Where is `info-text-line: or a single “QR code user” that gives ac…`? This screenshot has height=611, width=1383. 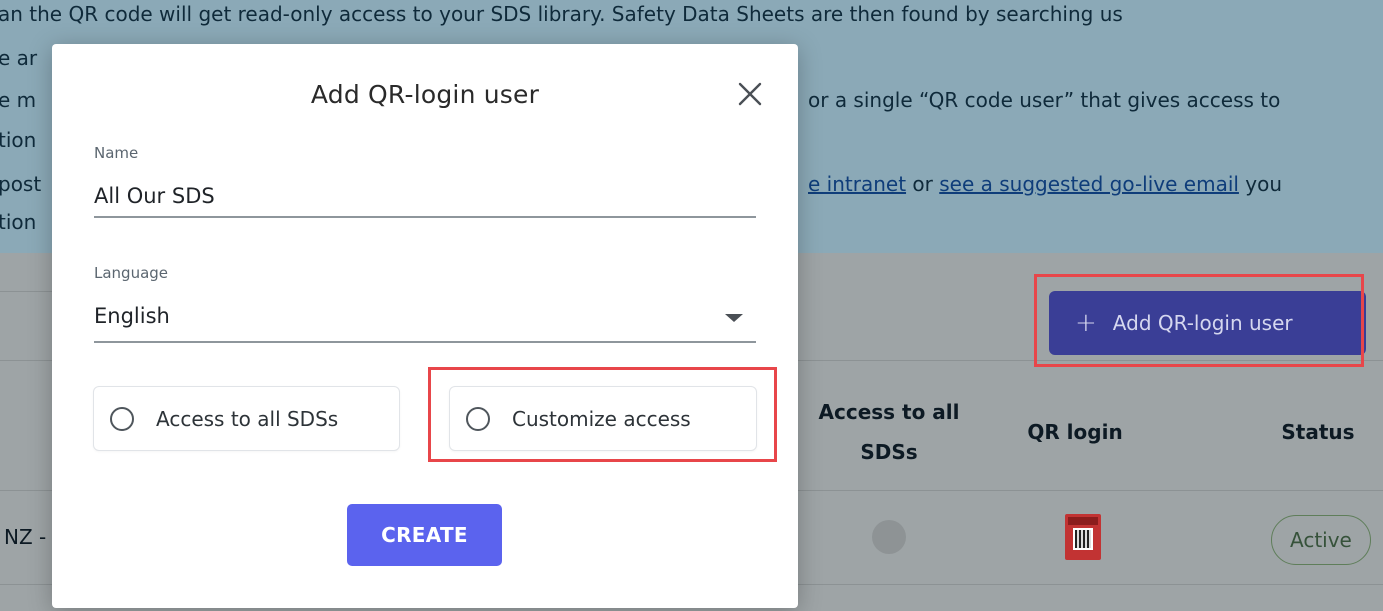 info-text-line: or a single “QR code user” that gives ac… is located at coordinates (1044, 100).